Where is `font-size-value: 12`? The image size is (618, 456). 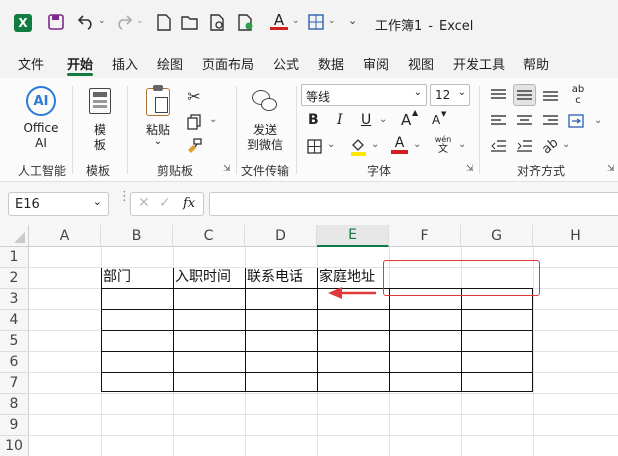 font-size-value: 12 is located at coordinates (443, 95).